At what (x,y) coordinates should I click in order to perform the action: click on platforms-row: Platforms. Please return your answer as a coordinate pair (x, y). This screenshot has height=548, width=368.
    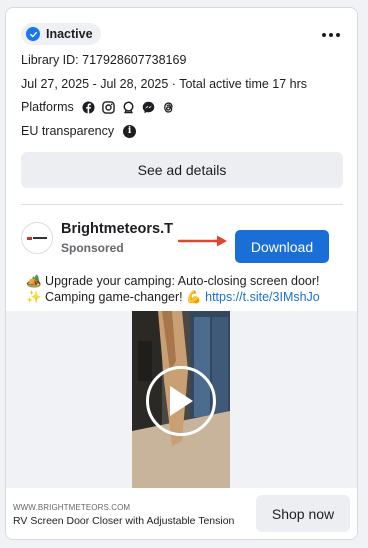
    Looking at the image, I should click on (98, 107).